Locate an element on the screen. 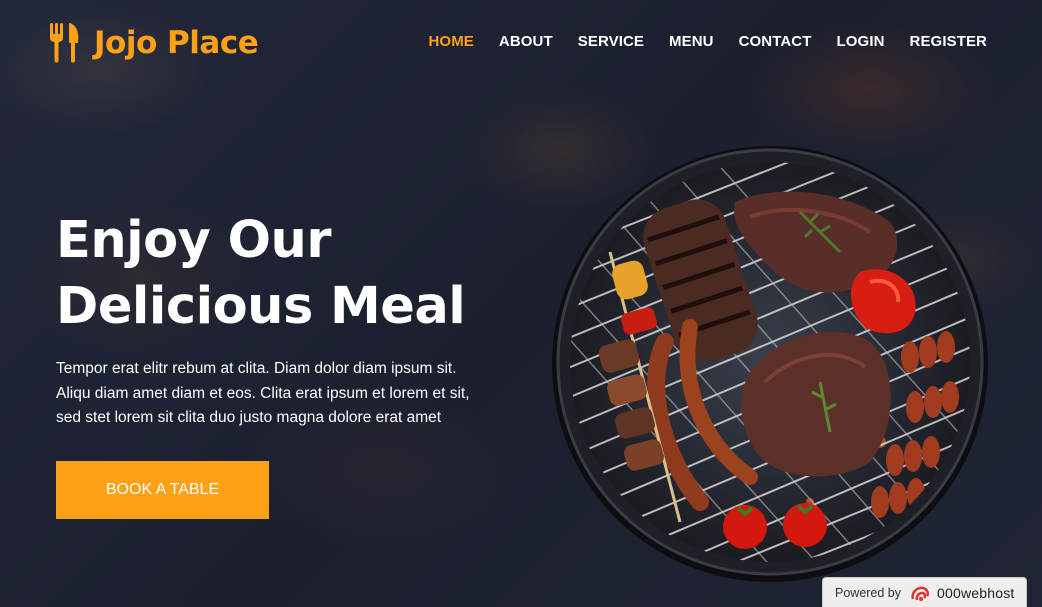 The image size is (1042, 607). utensils-icon is located at coordinates (64, 43).